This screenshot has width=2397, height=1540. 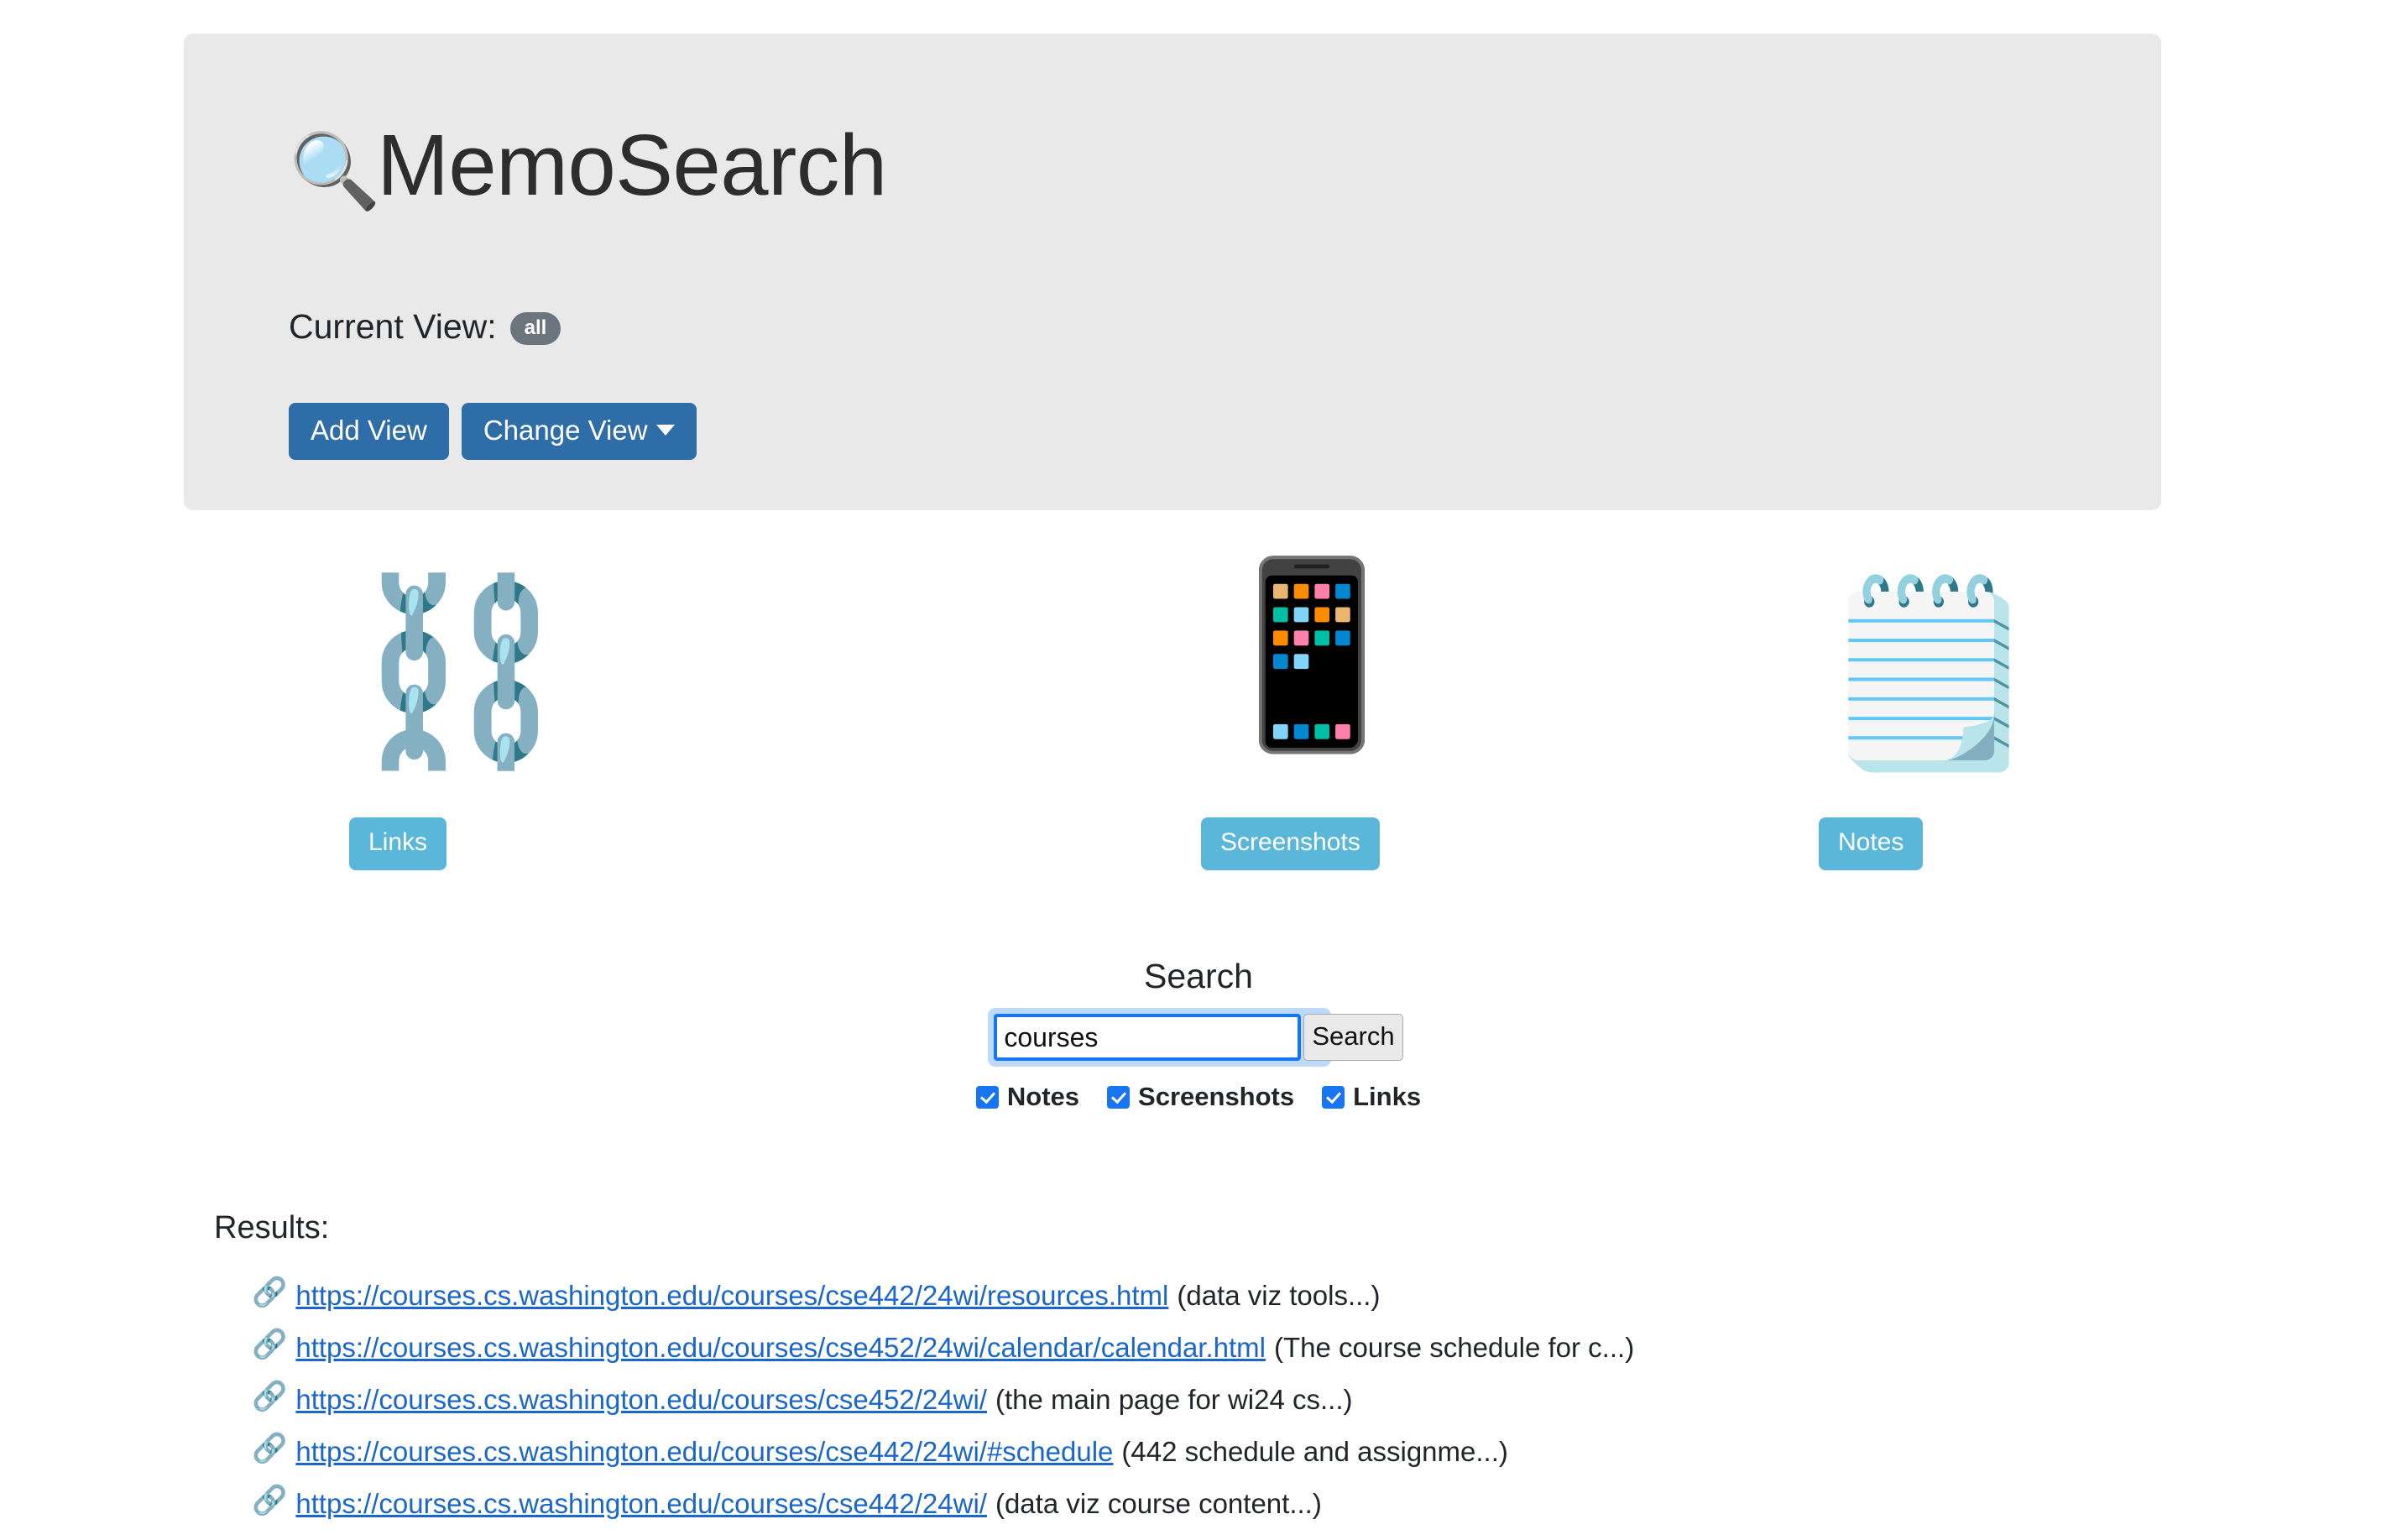 I want to click on change-view-label: Change View, so click(x=565, y=430).